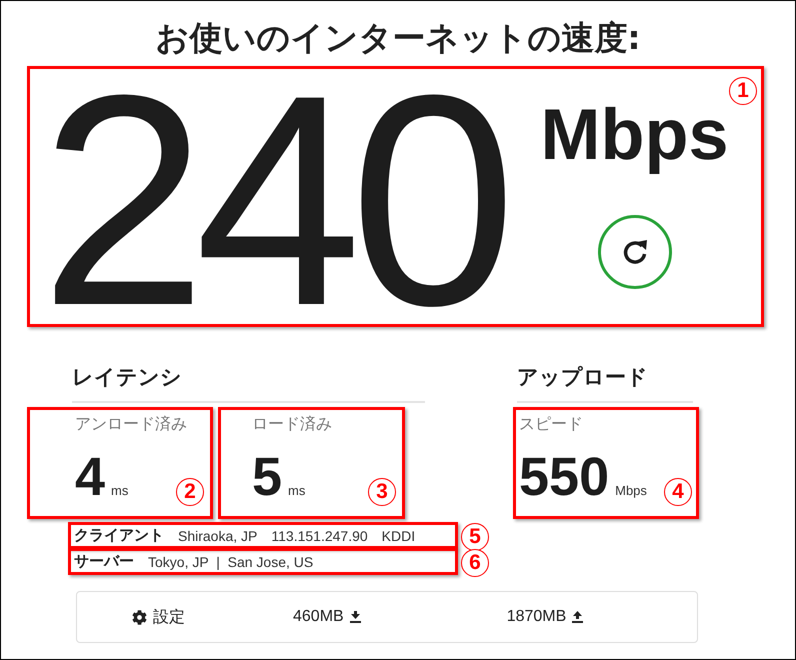  Describe the element at coordinates (382, 492) in the screenshot. I see `annotation-number: 3` at that location.